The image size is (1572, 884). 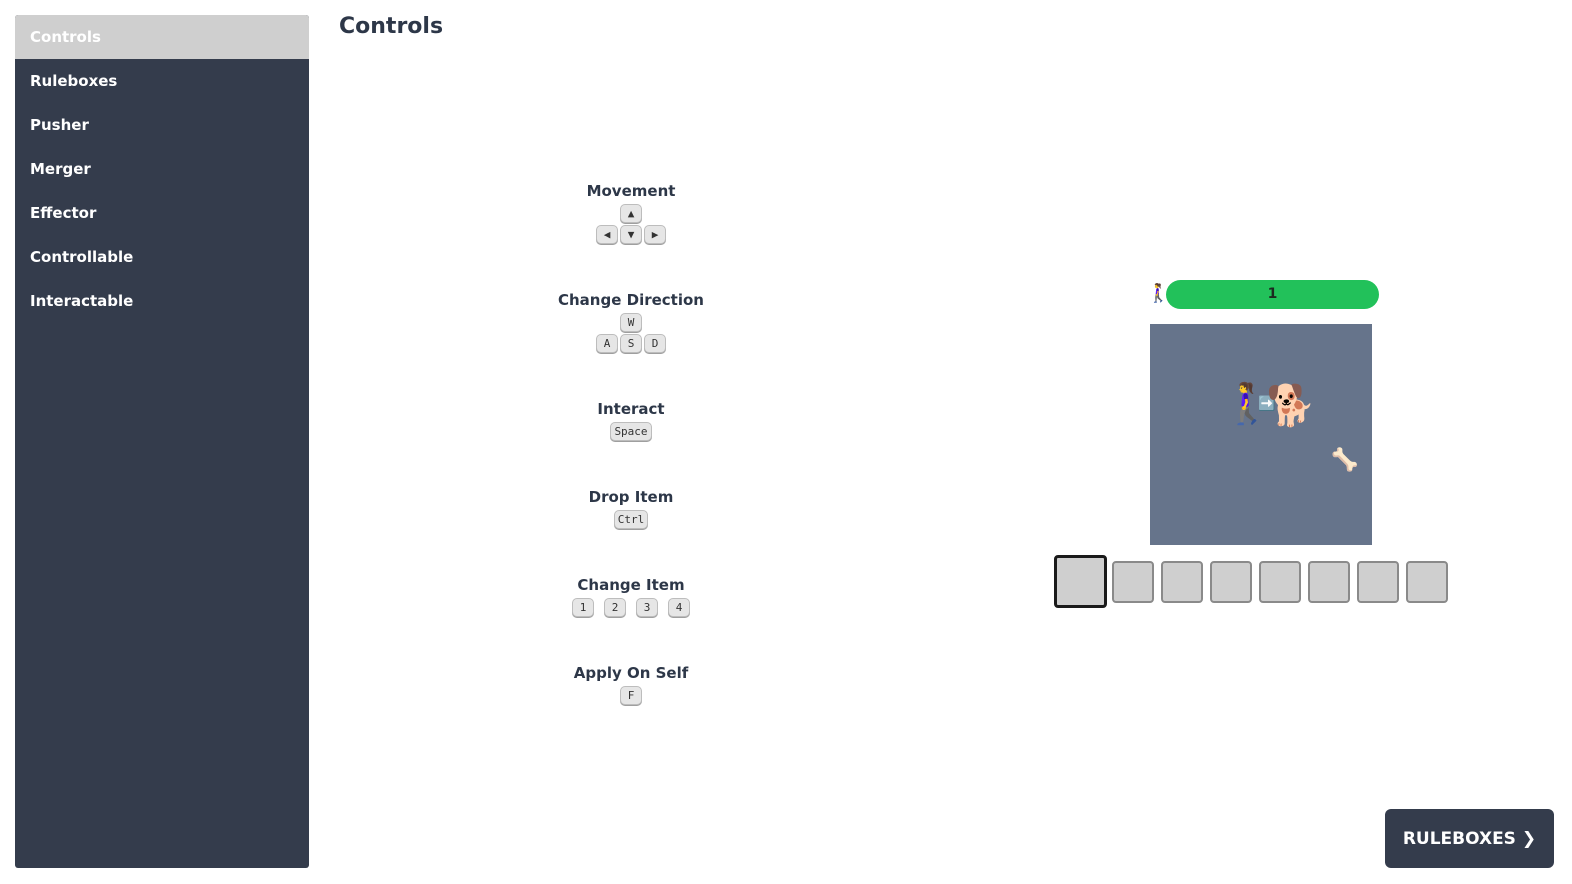 What do you see at coordinates (162, 213) in the screenshot?
I see `sidebar-item-effector: Effector` at bounding box center [162, 213].